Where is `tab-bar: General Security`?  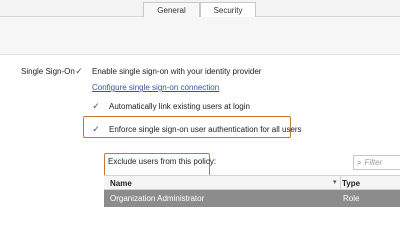 tab-bar: General Security is located at coordinates (200, 9).